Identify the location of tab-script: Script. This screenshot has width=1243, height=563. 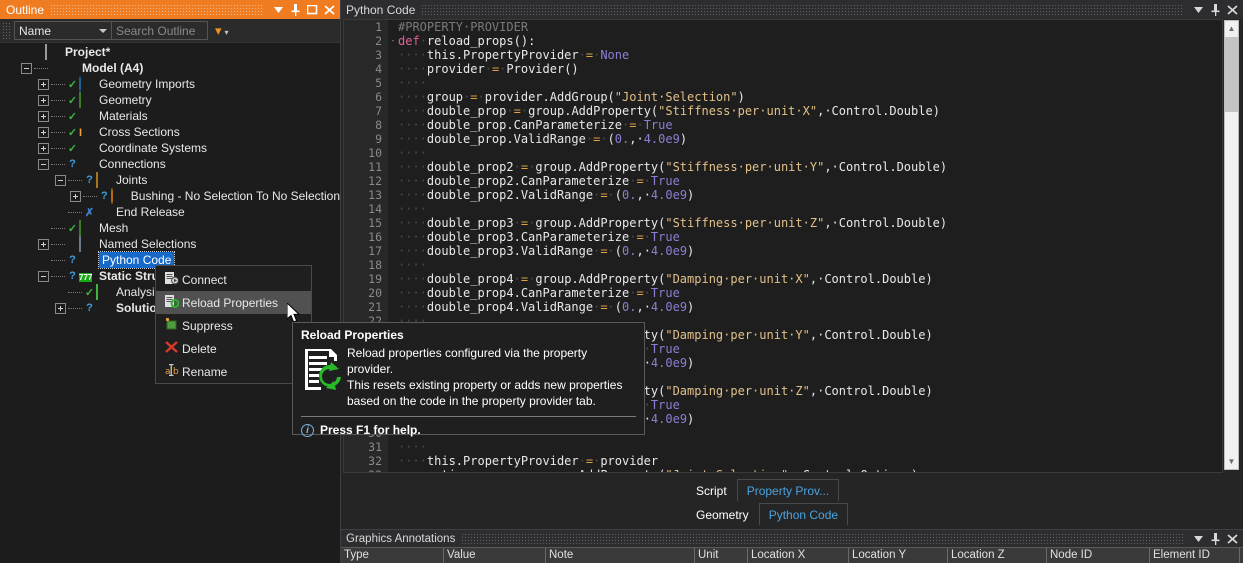
(711, 490).